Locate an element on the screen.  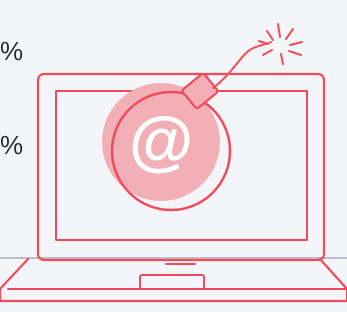
laptop-trackpad is located at coordinates (172, 282).